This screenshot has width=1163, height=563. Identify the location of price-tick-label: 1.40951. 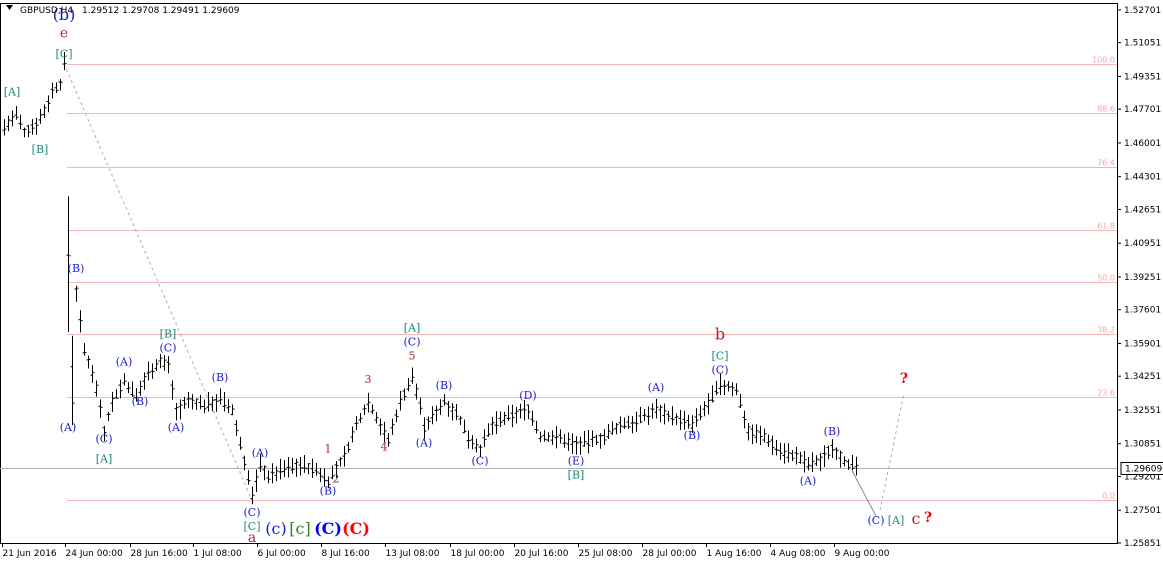
(1142, 244).